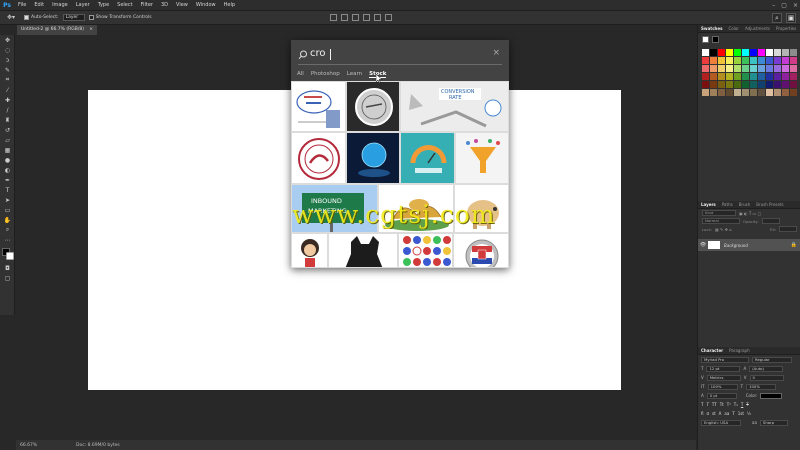 The image size is (800, 450). I want to click on search-input: cro, so click(318, 53).